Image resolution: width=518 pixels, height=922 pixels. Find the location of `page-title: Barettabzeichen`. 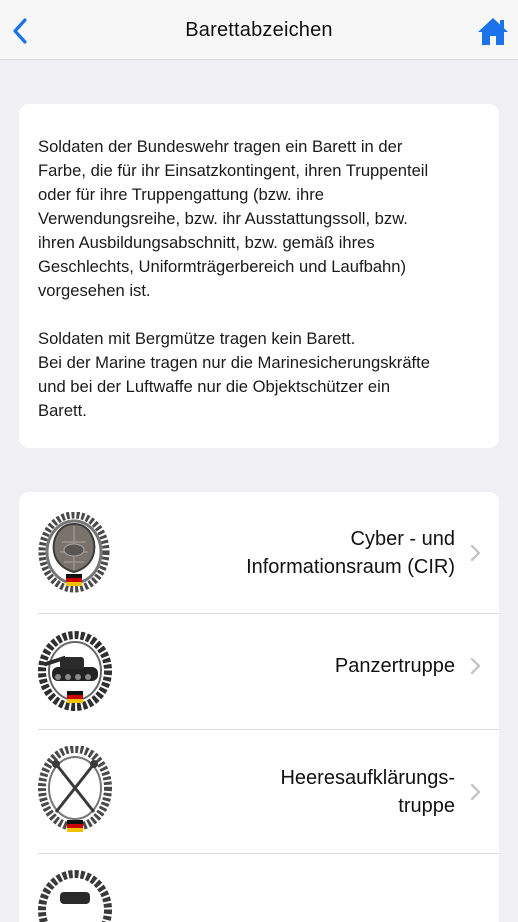

page-title: Barettabzeichen is located at coordinates (259, 30).